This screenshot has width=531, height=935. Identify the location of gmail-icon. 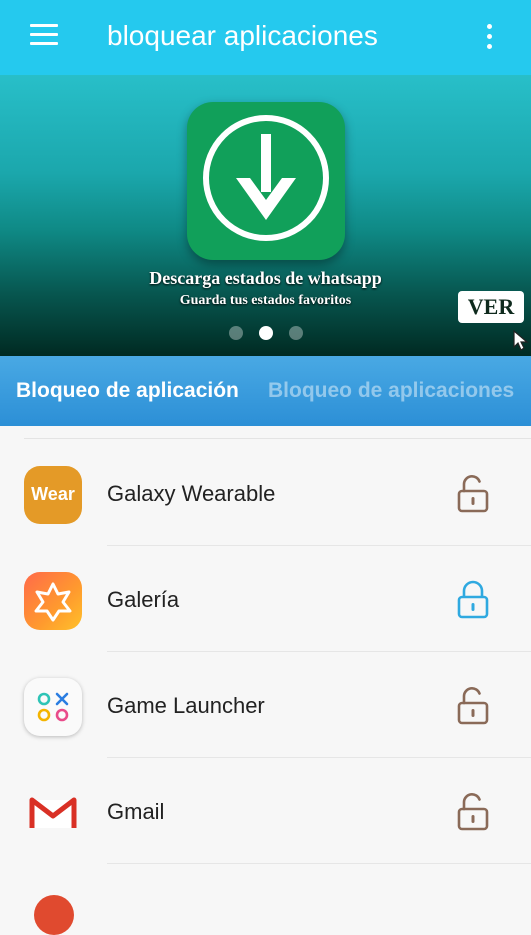
(53, 813).